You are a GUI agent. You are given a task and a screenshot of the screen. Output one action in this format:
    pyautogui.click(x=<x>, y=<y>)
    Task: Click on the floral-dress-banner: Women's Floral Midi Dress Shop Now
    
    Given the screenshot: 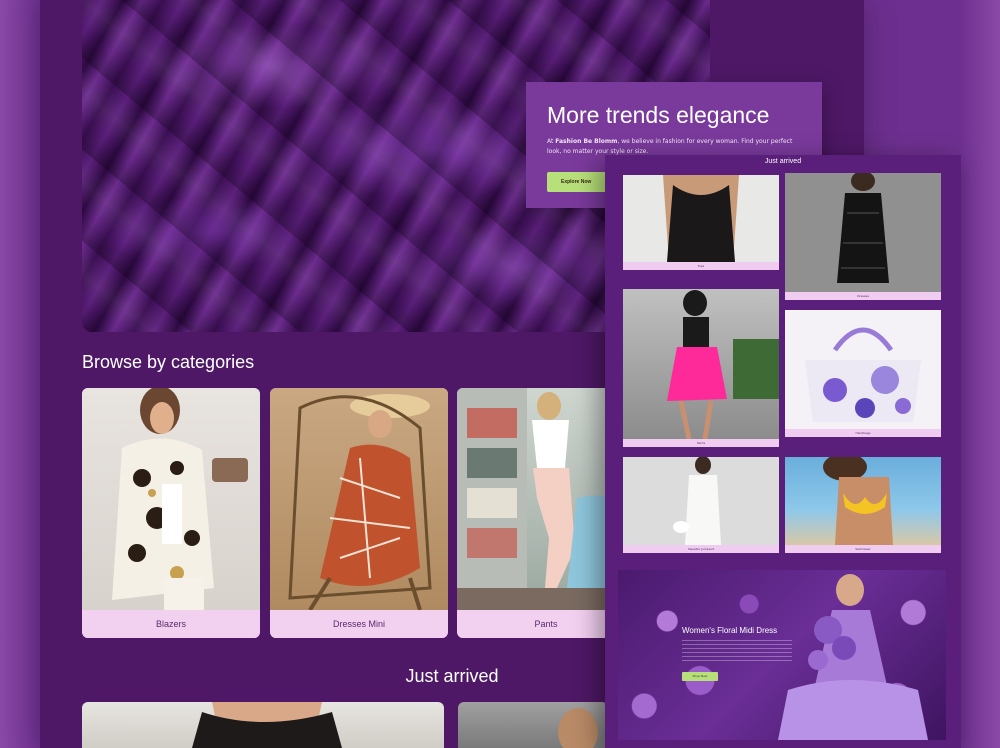 What is the action you would take?
    pyautogui.click(x=782, y=655)
    